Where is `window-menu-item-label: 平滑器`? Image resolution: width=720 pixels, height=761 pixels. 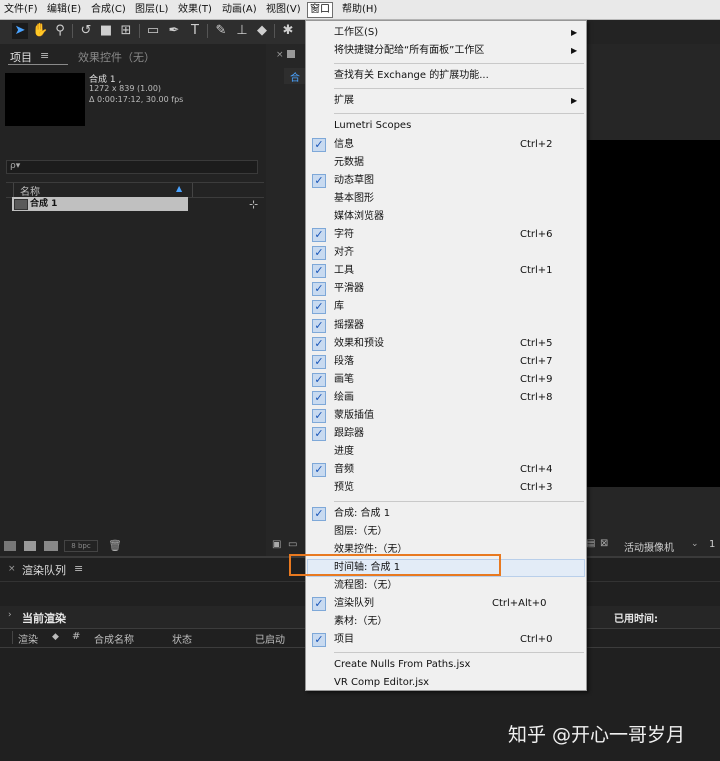 window-menu-item-label: 平滑器 is located at coordinates (349, 289).